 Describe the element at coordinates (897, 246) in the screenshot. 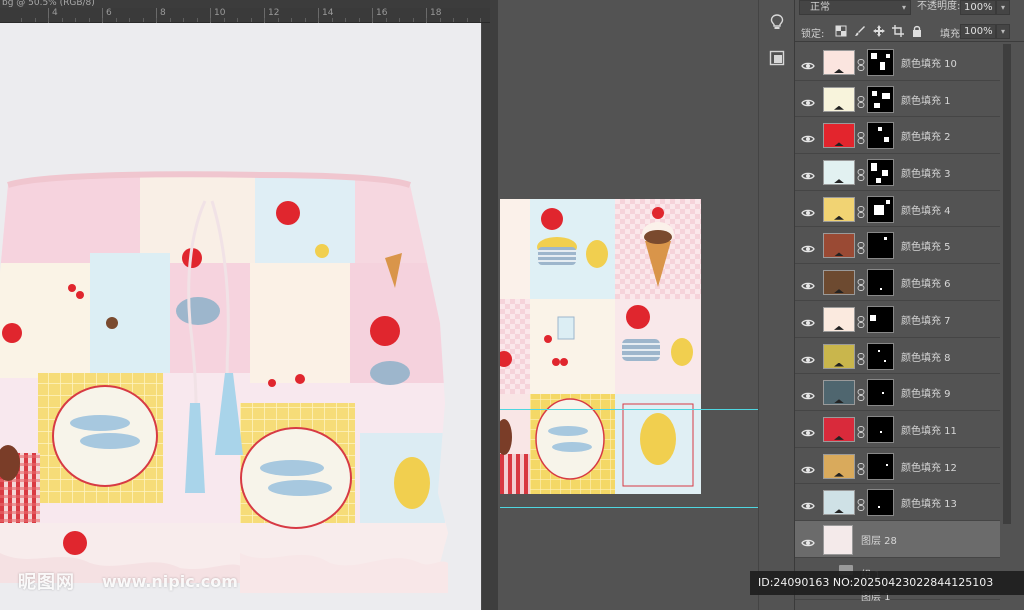

I see `layer-row: 颜色填充 5` at that location.